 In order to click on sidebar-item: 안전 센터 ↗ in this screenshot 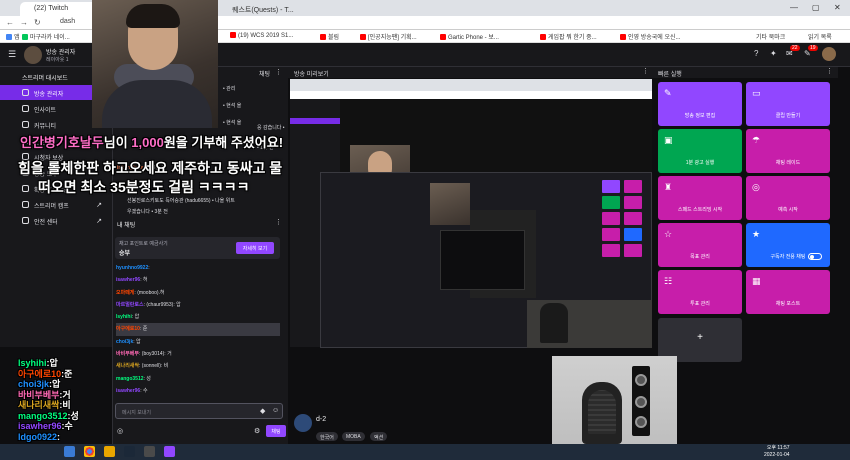, I will do `click(56, 220)`.